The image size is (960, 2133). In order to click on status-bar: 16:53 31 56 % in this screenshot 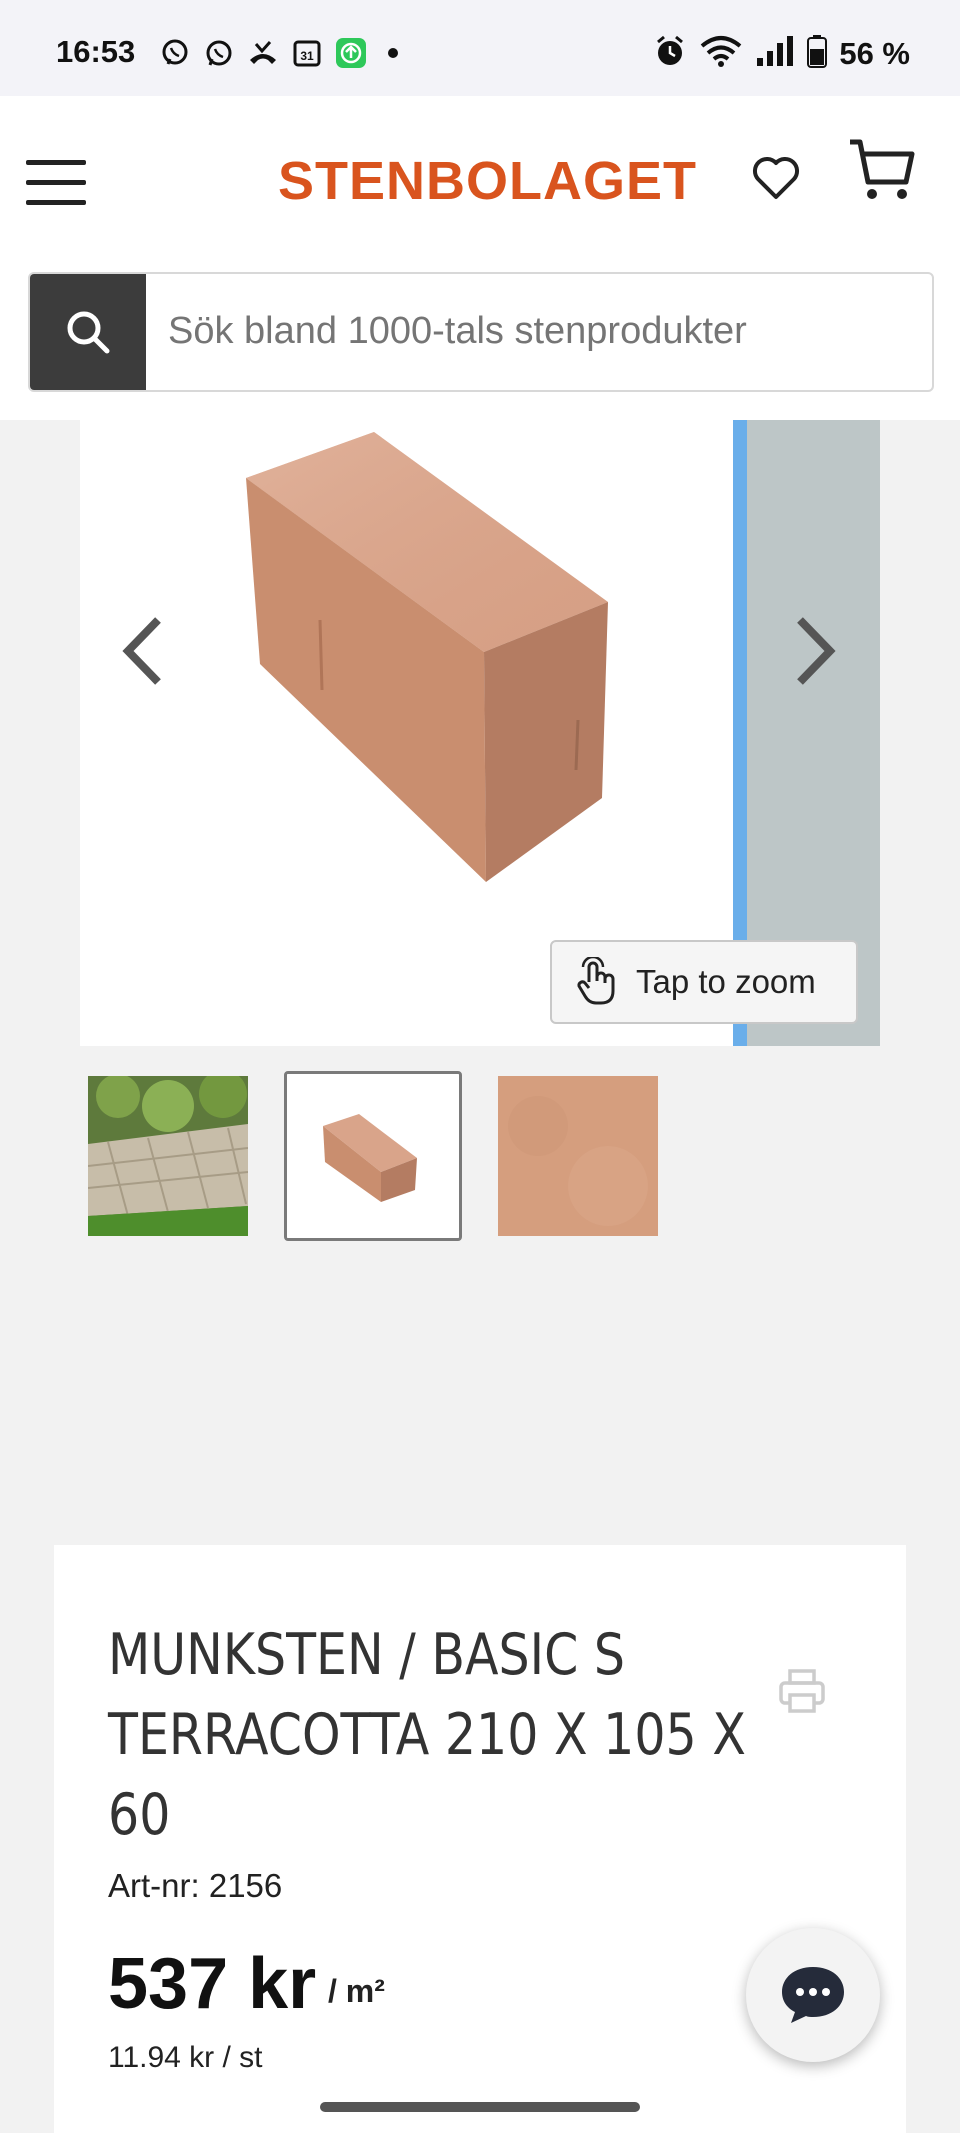, I will do `click(480, 48)`.